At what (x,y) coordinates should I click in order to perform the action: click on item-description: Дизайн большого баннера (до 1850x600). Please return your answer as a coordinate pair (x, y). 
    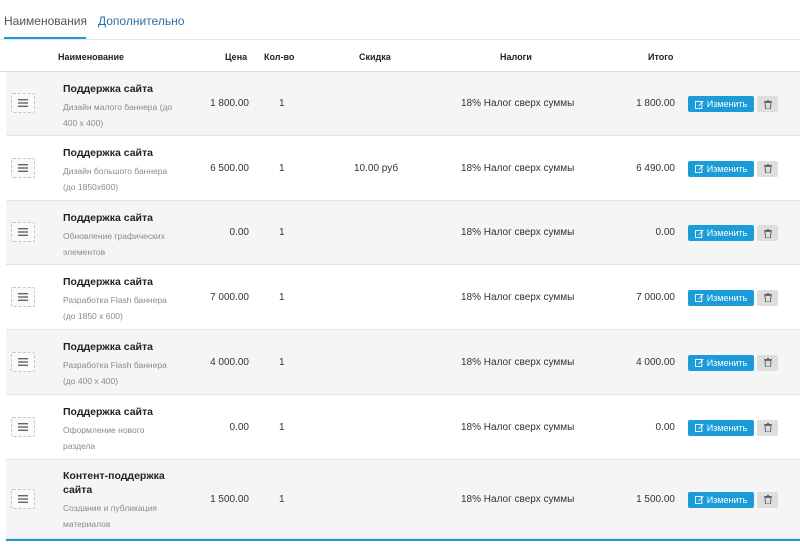
    Looking at the image, I should click on (115, 179).